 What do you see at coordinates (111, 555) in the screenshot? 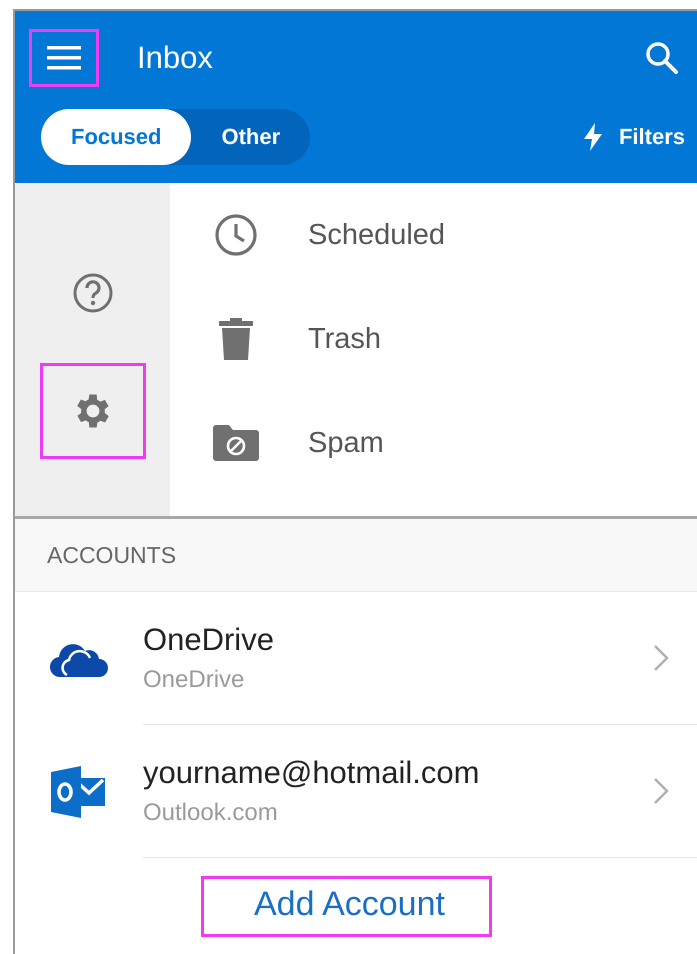
I see `accounts-heading: ACCOUNTS` at bounding box center [111, 555].